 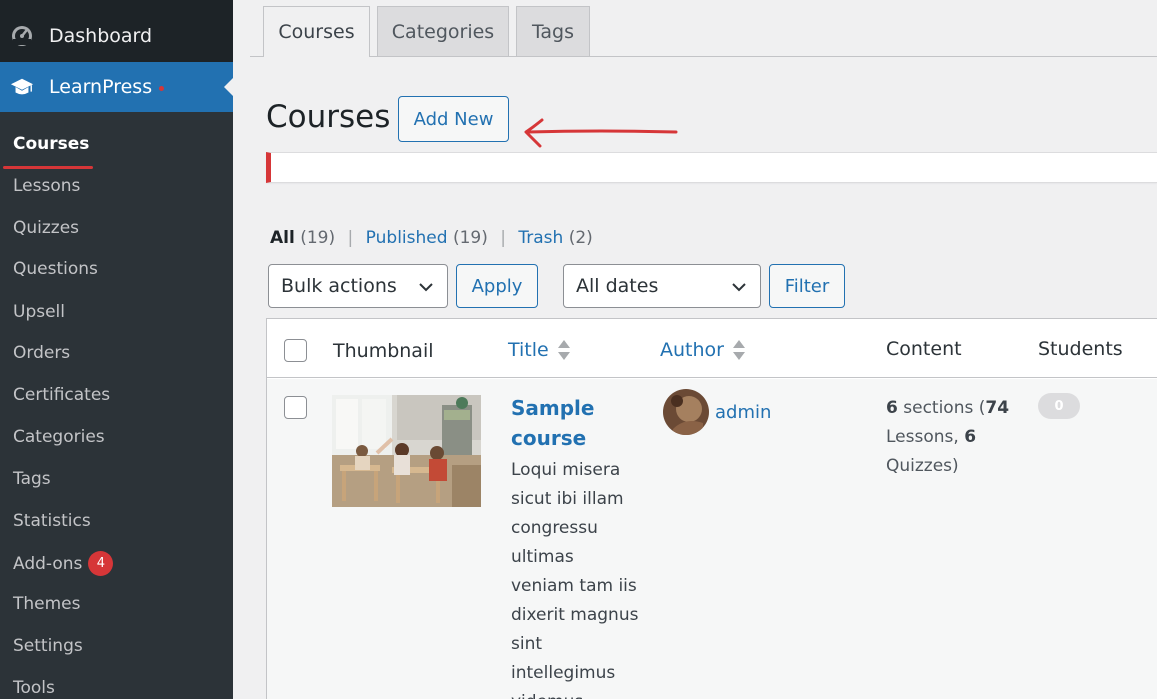 I want to click on submenu-upsell-label: Upsell, so click(x=39, y=312).